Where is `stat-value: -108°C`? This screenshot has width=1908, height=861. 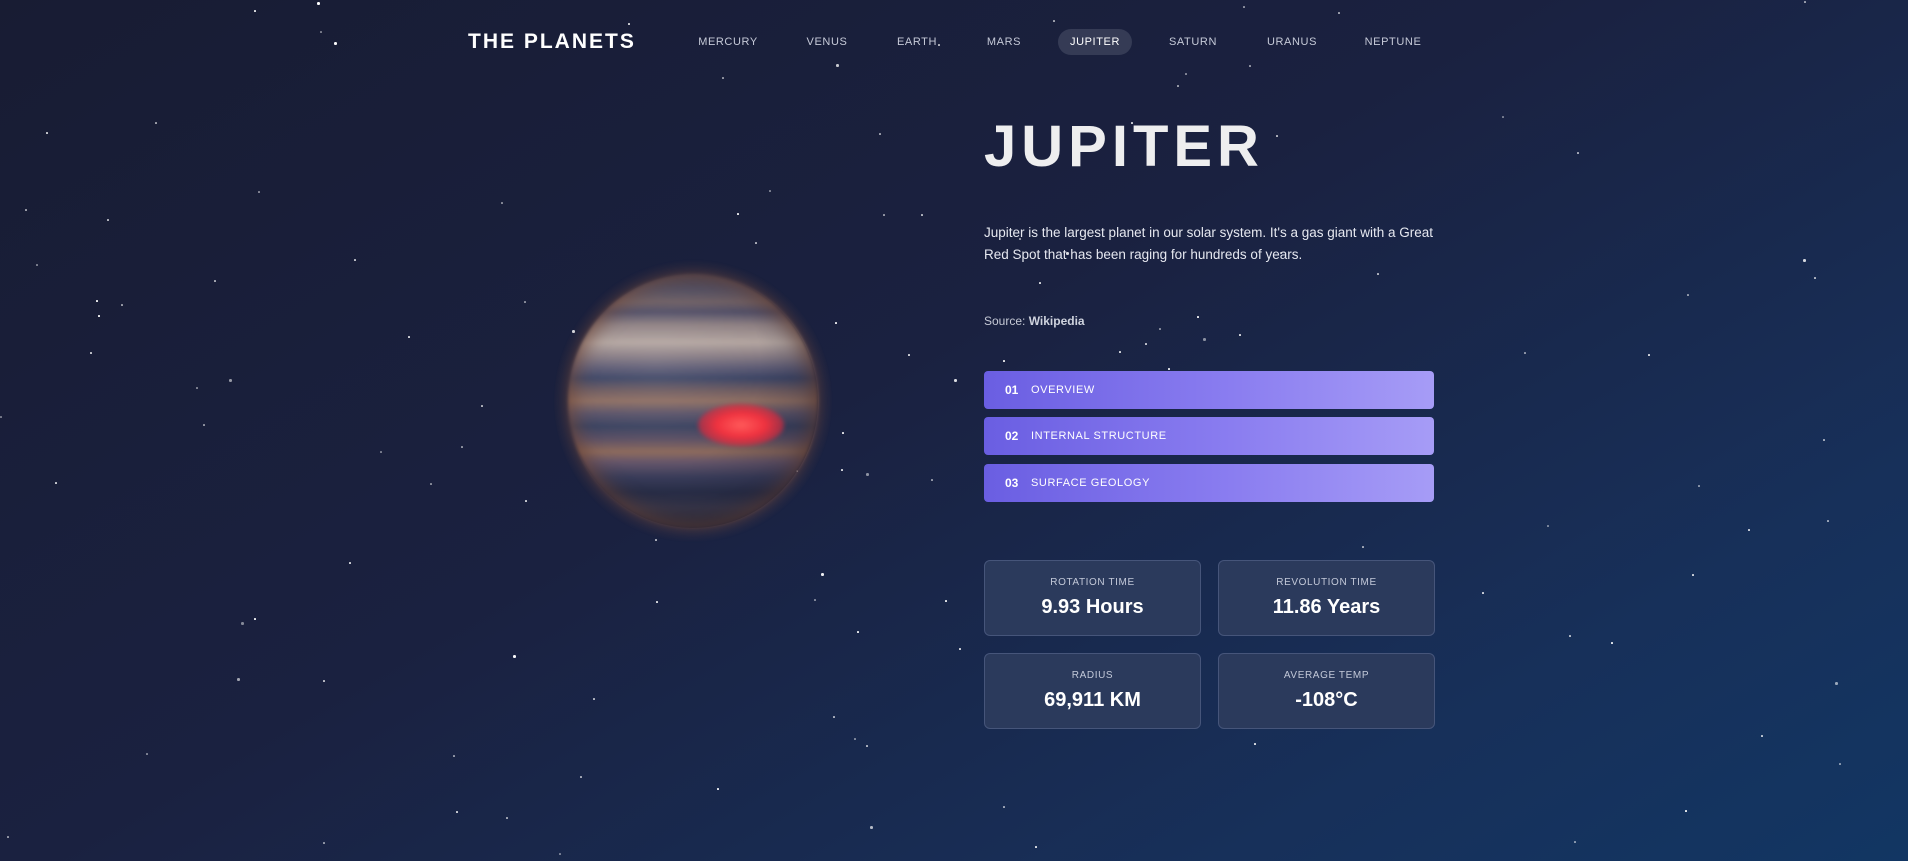 stat-value: -108°C is located at coordinates (1326, 700).